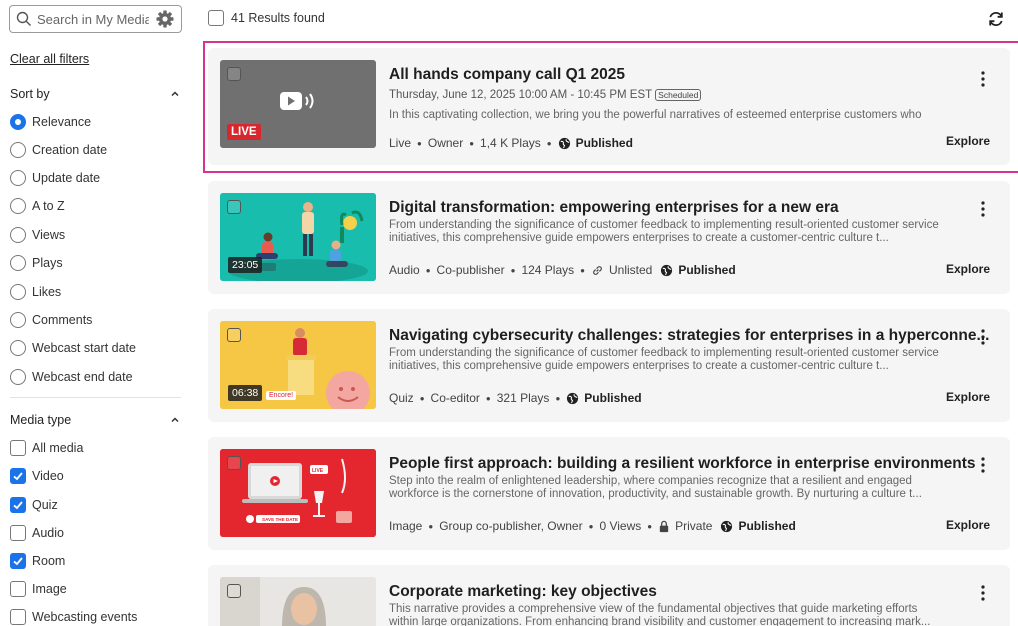 This screenshot has width=1018, height=626. Describe the element at coordinates (47, 292) in the screenshot. I see `option-label: Likes` at that location.